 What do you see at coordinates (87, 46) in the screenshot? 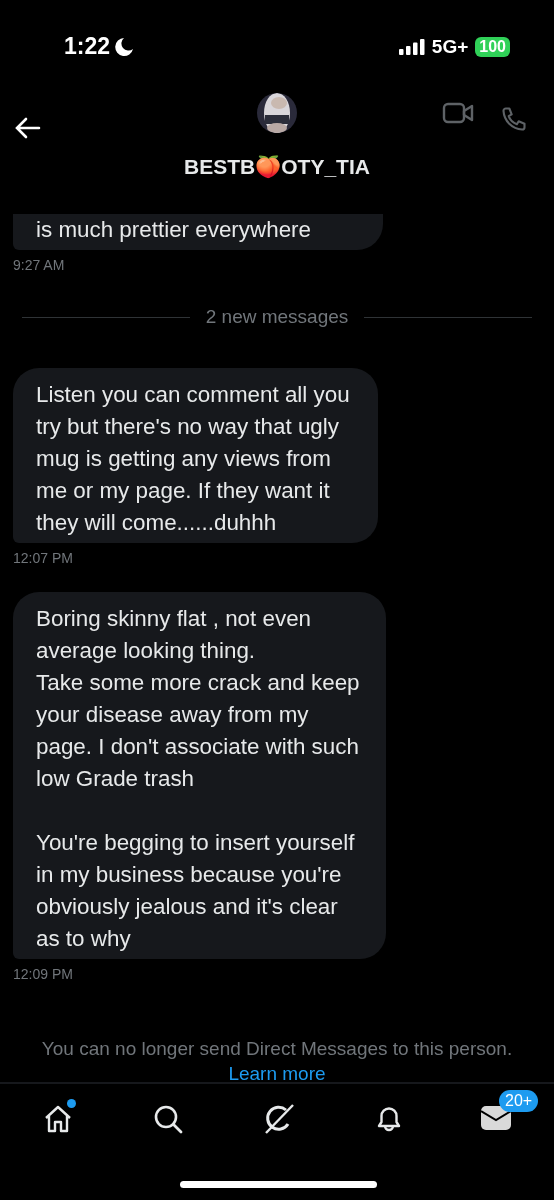
I see `clock-time: 1:22` at bounding box center [87, 46].